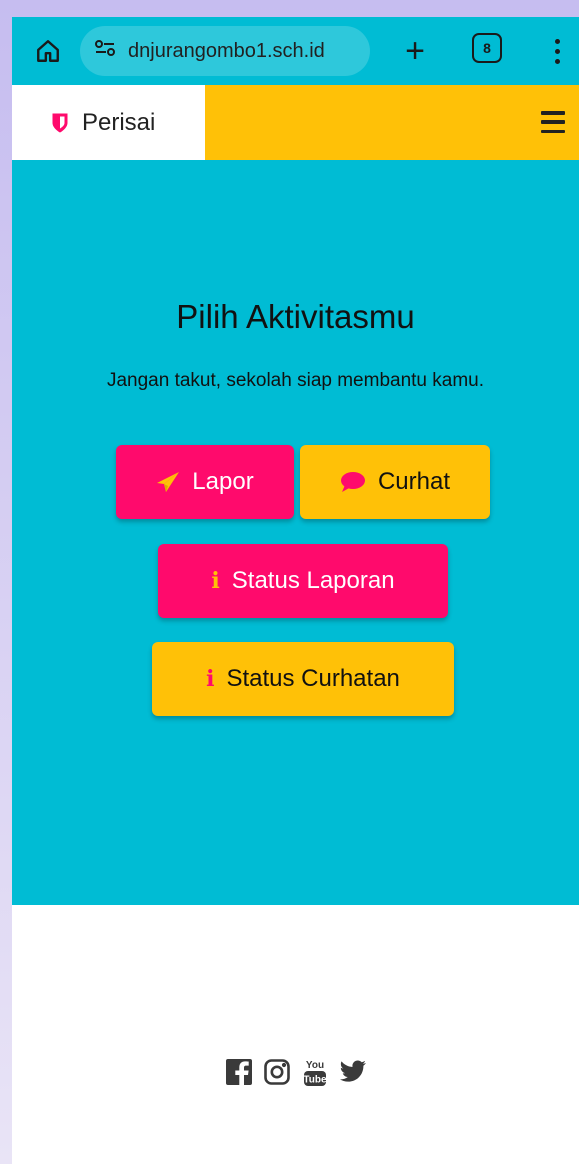 This screenshot has width=579, height=1164. I want to click on home-icon, so click(48, 51).